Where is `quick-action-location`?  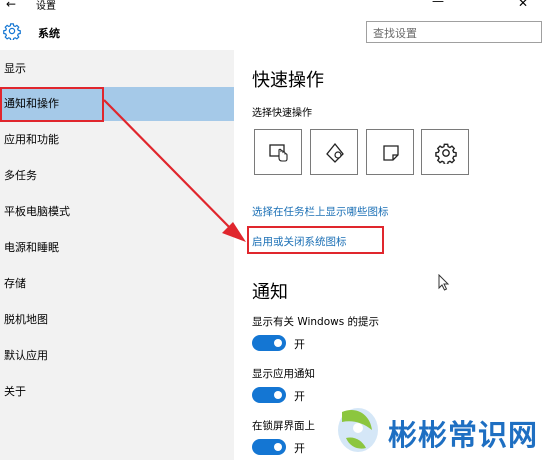 quick-action-location is located at coordinates (334, 152).